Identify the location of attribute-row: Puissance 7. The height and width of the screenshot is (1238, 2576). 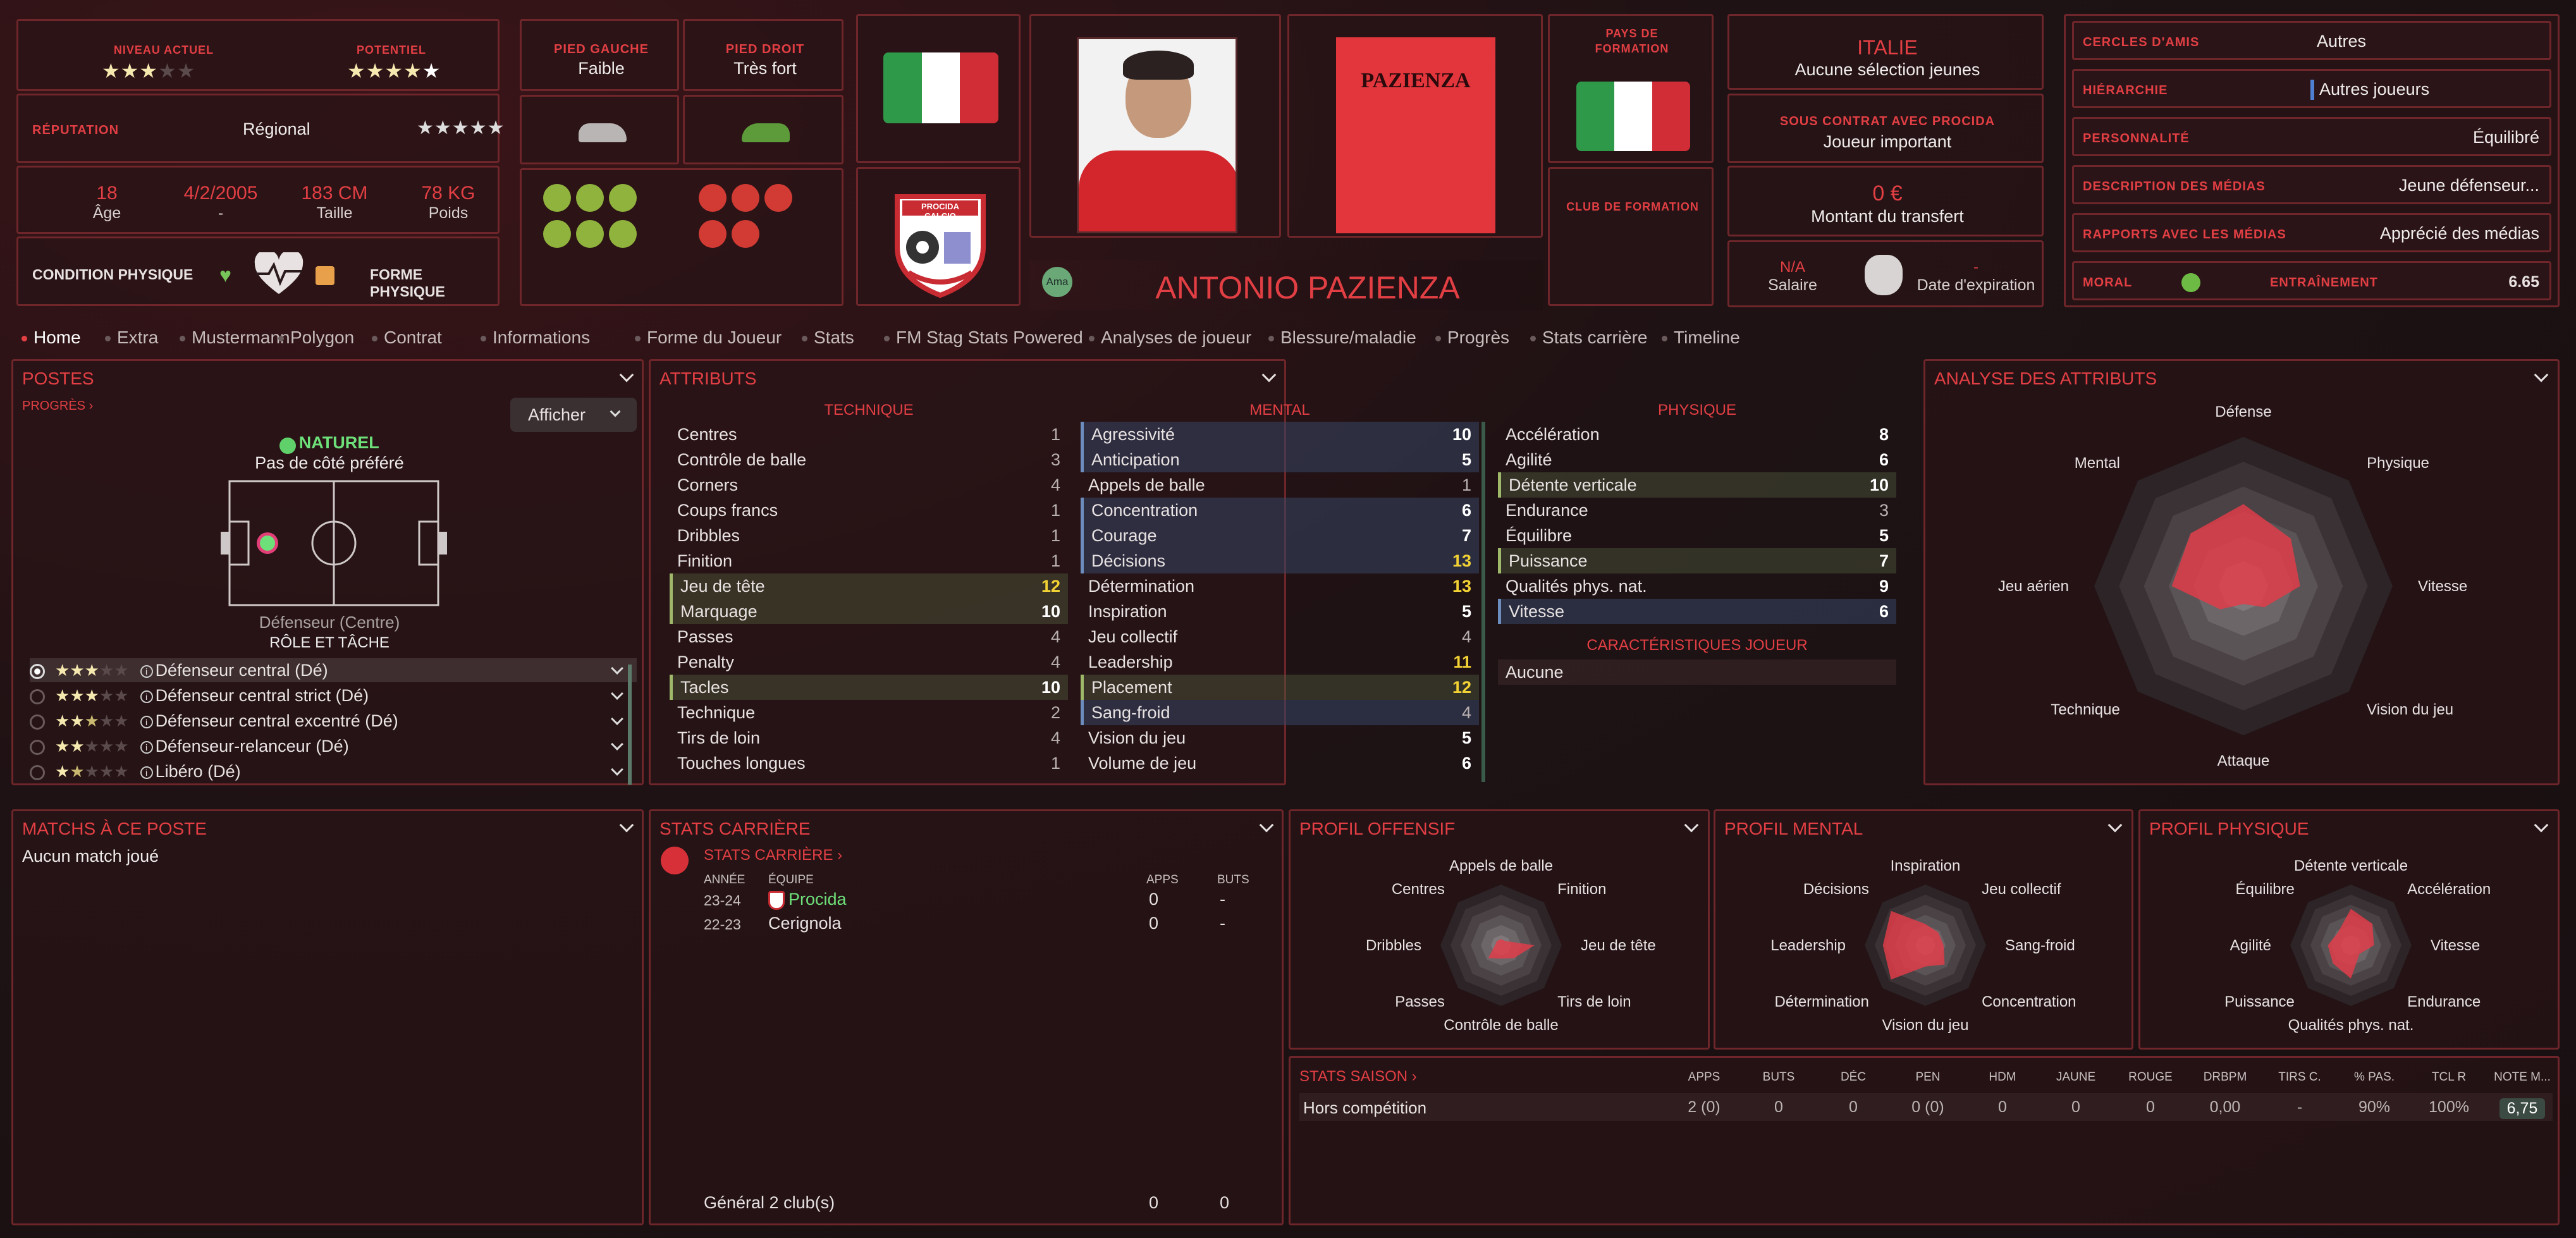
(1697, 560).